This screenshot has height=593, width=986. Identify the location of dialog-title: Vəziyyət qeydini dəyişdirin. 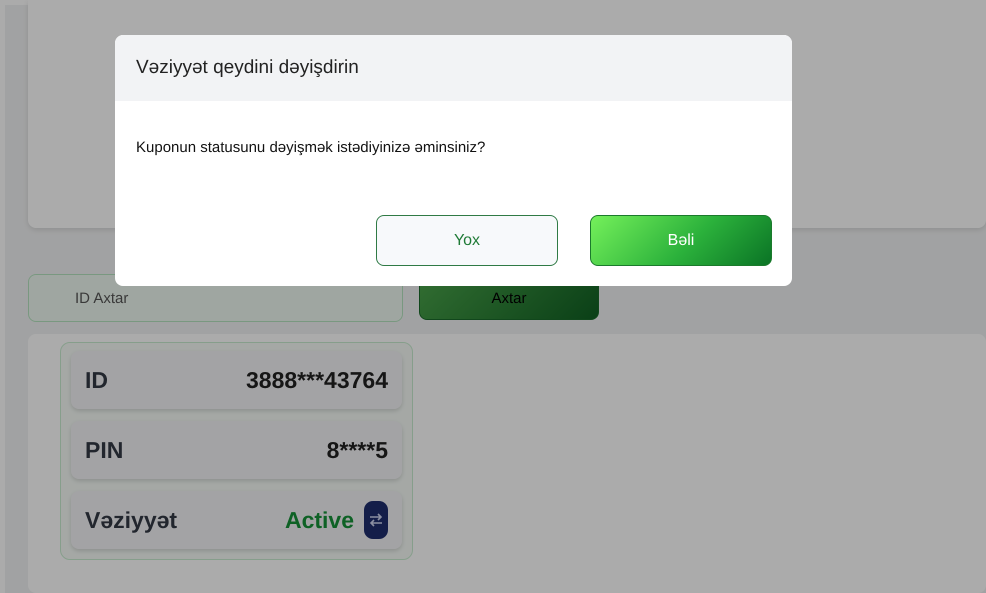
(247, 68).